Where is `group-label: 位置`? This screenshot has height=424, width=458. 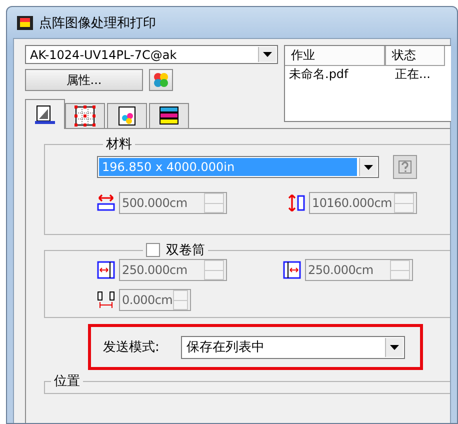 group-label: 位置 is located at coordinates (67, 381).